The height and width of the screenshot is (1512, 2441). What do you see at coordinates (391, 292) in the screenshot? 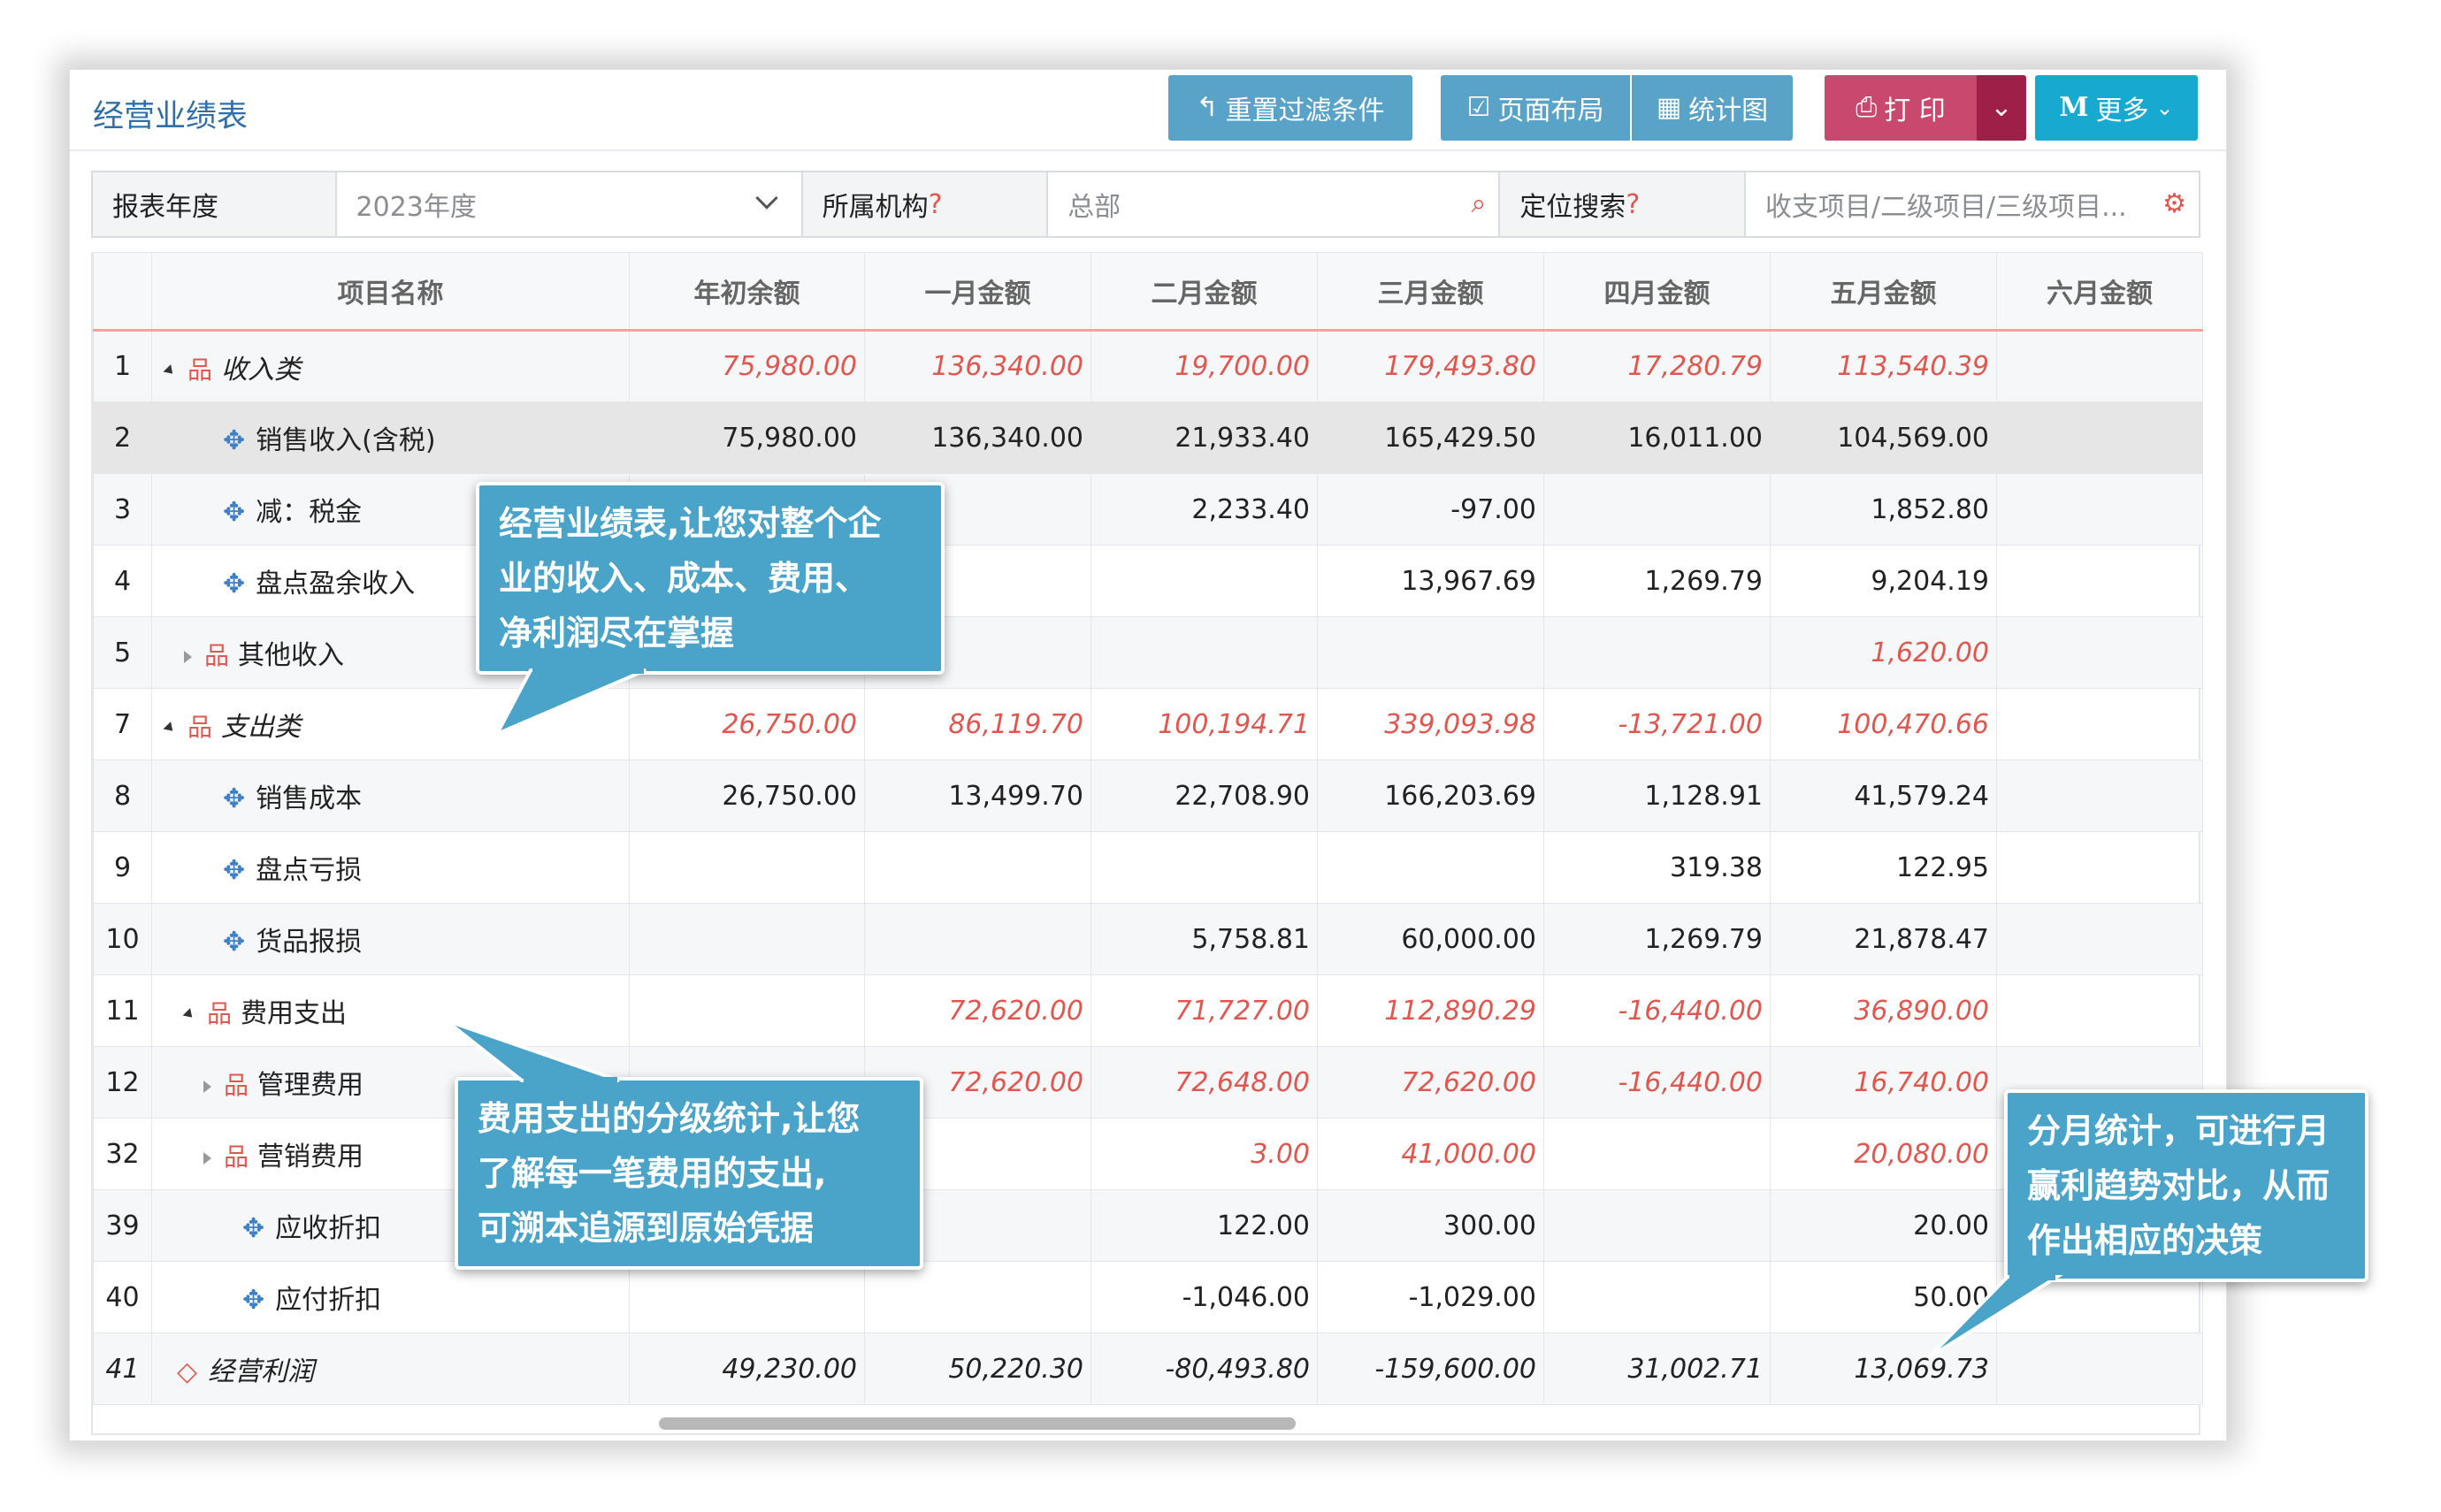
I see `column-header: 项目名称` at bounding box center [391, 292].